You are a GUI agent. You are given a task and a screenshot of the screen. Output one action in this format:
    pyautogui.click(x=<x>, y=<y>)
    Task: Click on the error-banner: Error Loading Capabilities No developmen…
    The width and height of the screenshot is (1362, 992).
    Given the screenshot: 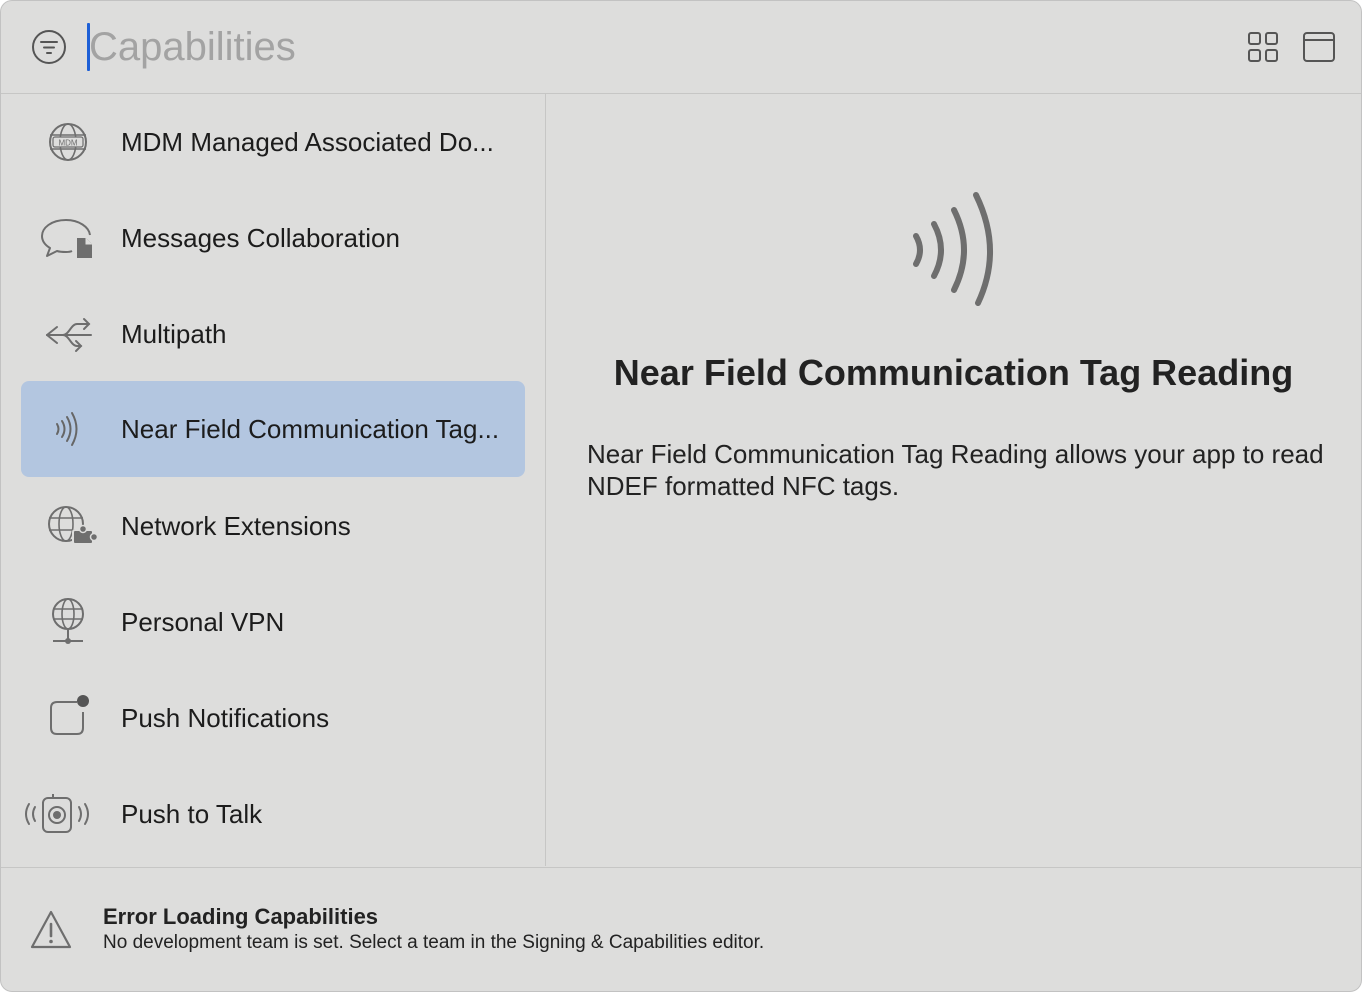 What is the action you would take?
    pyautogui.click(x=681, y=929)
    